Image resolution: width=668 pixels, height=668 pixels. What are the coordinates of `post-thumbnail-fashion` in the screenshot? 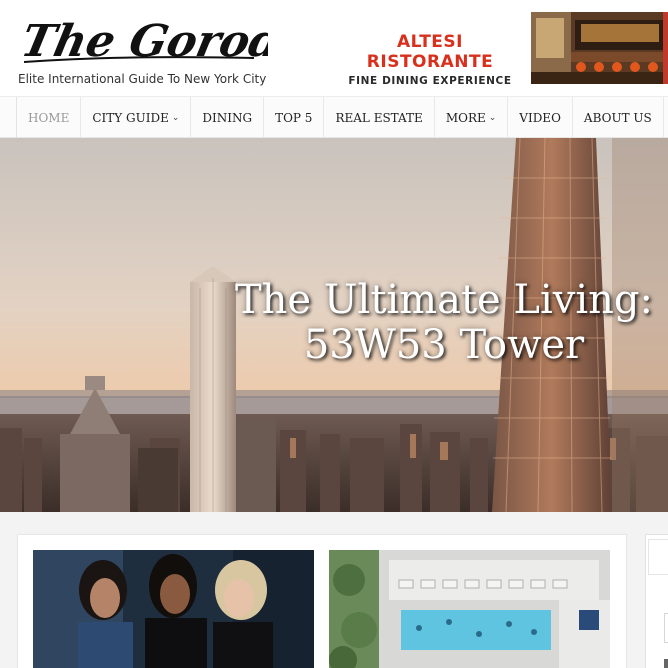 It's located at (173, 609).